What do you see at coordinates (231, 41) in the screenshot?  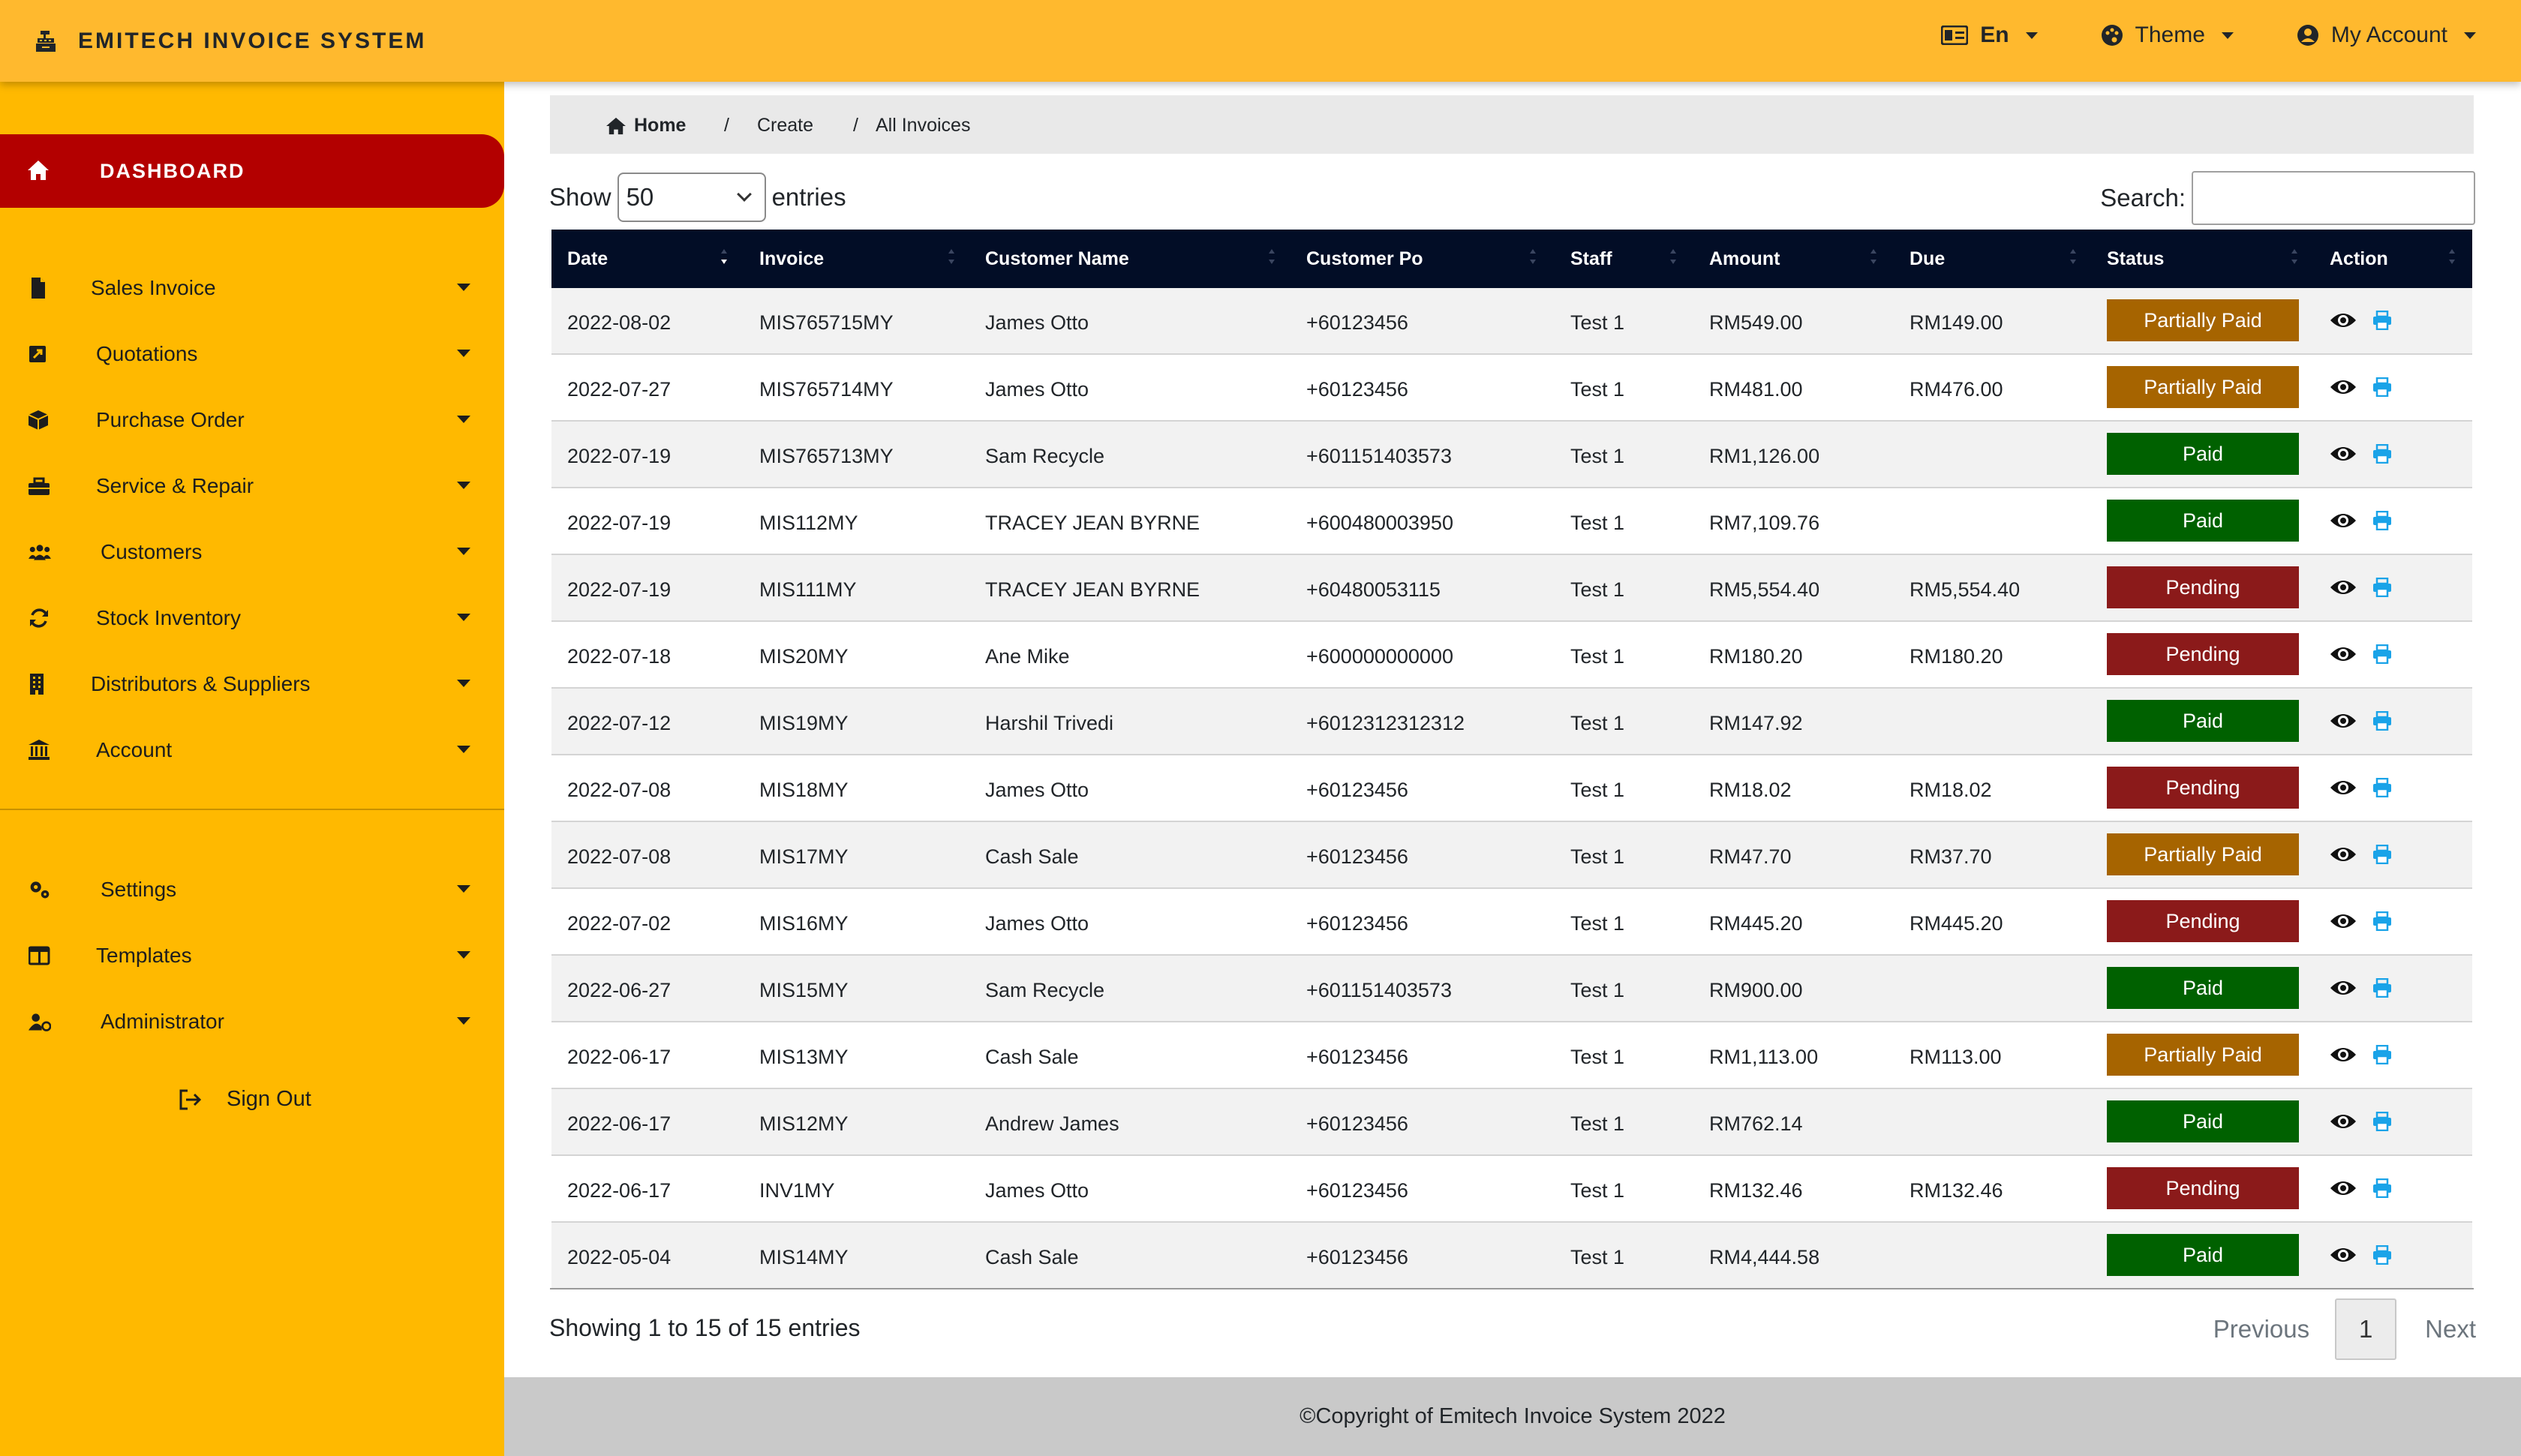 I see `brand: EMITECH INVOICE SYSTEM` at bounding box center [231, 41].